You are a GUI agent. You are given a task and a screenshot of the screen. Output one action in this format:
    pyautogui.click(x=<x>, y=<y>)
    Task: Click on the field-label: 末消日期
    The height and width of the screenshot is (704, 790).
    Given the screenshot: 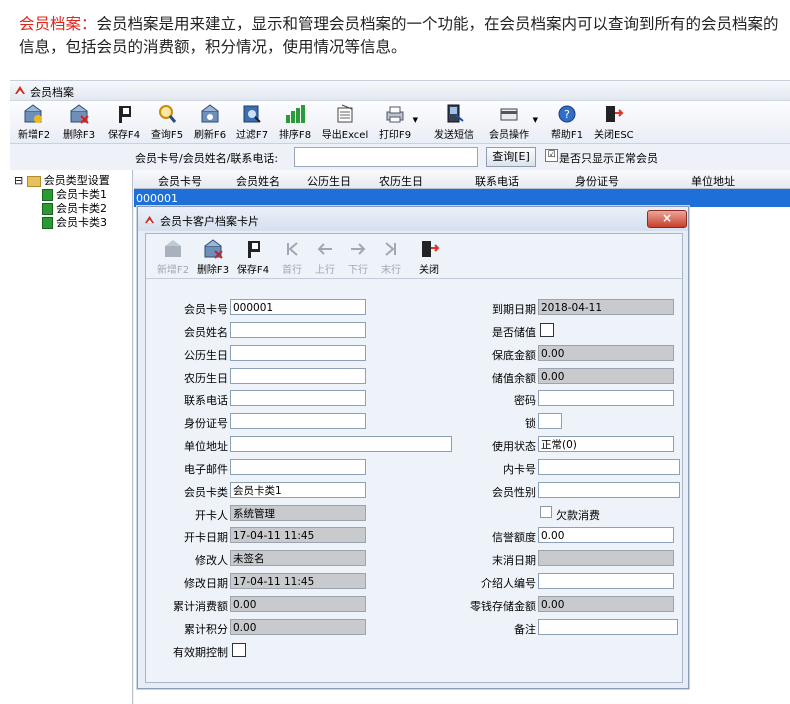 What is the action you would take?
    pyautogui.click(x=514, y=560)
    